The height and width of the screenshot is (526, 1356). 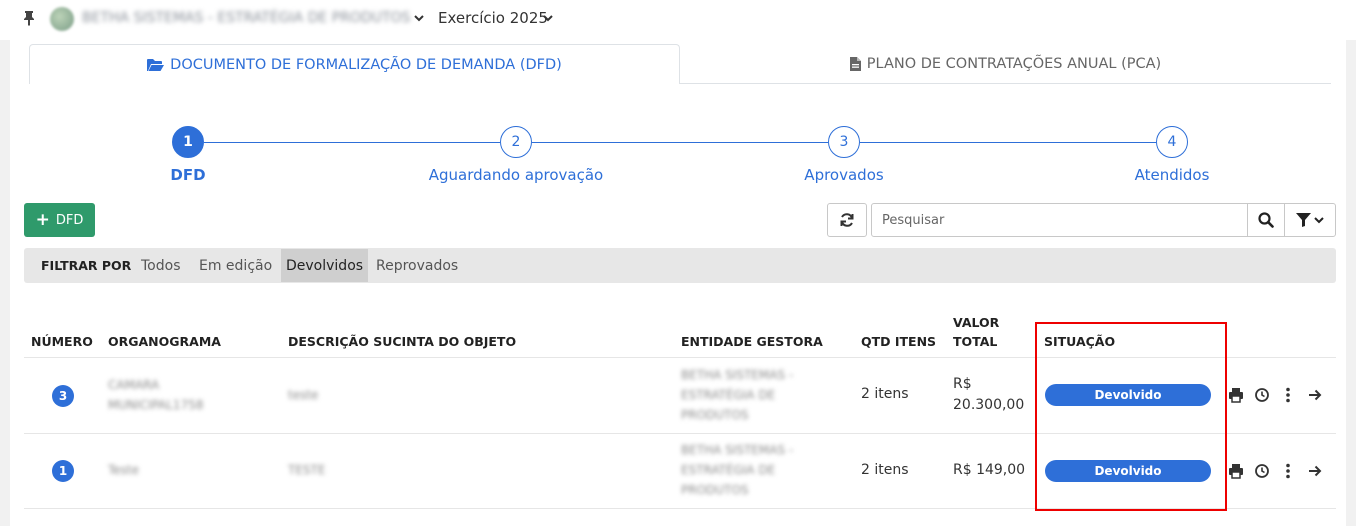 What do you see at coordinates (1172, 142) in the screenshot?
I see `step-4-circle: 4` at bounding box center [1172, 142].